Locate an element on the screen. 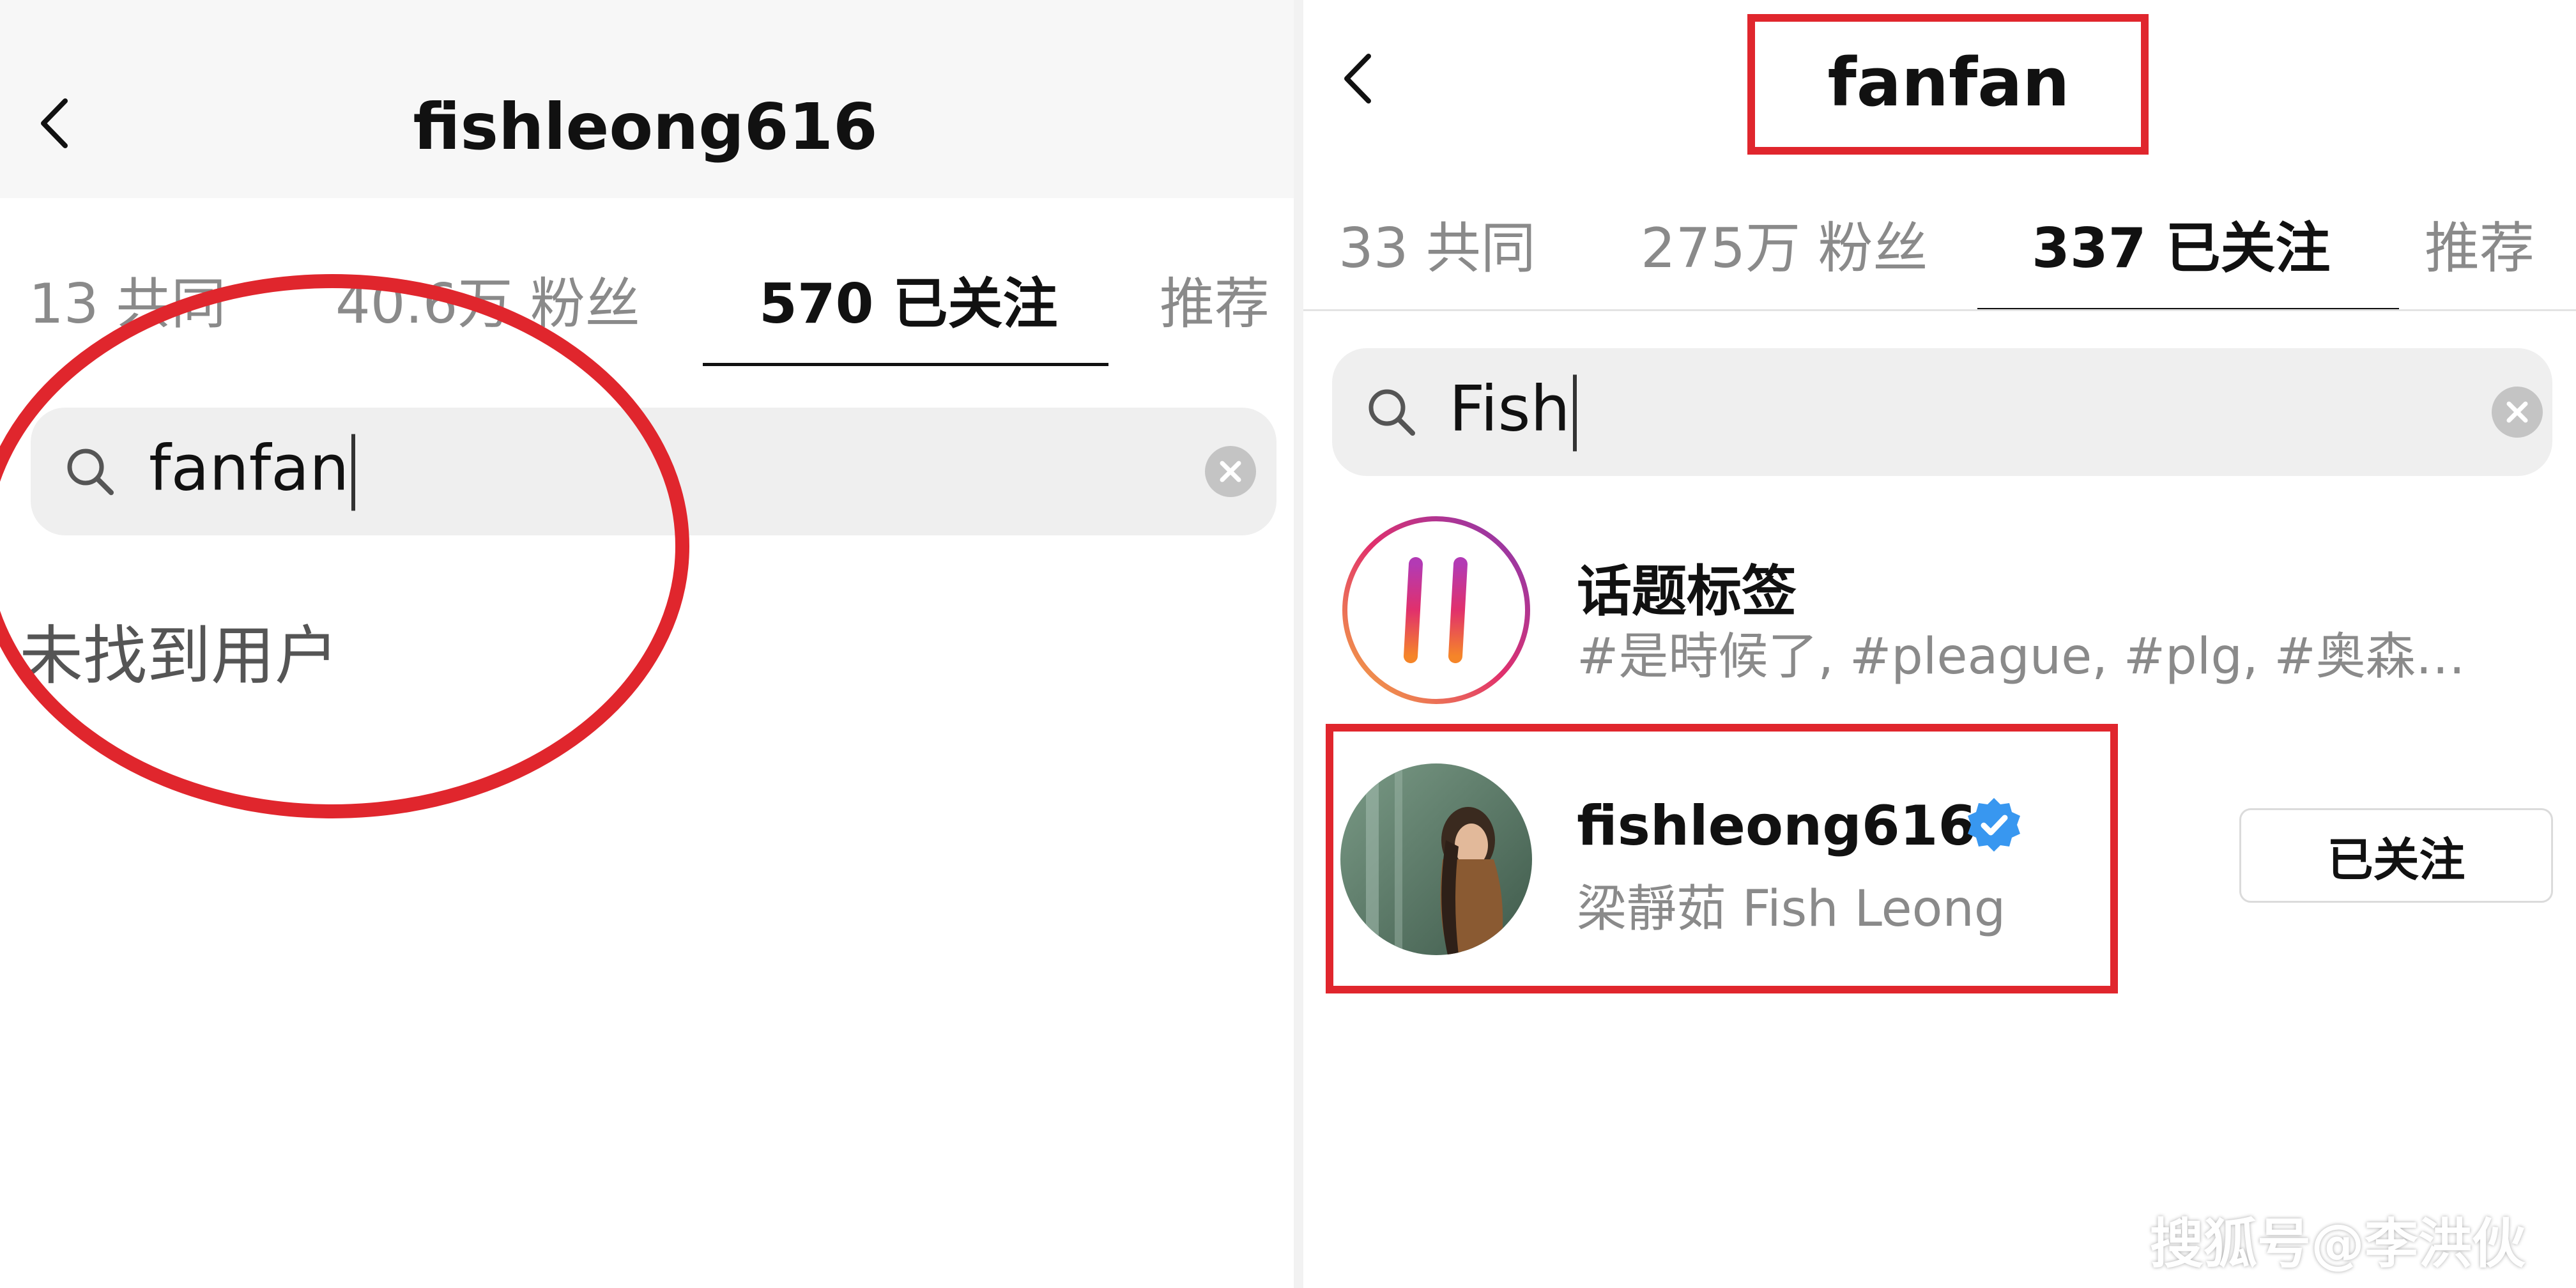 Image resolution: width=2576 pixels, height=1288 pixels. following-button: 已关注 is located at coordinates (2396, 855).